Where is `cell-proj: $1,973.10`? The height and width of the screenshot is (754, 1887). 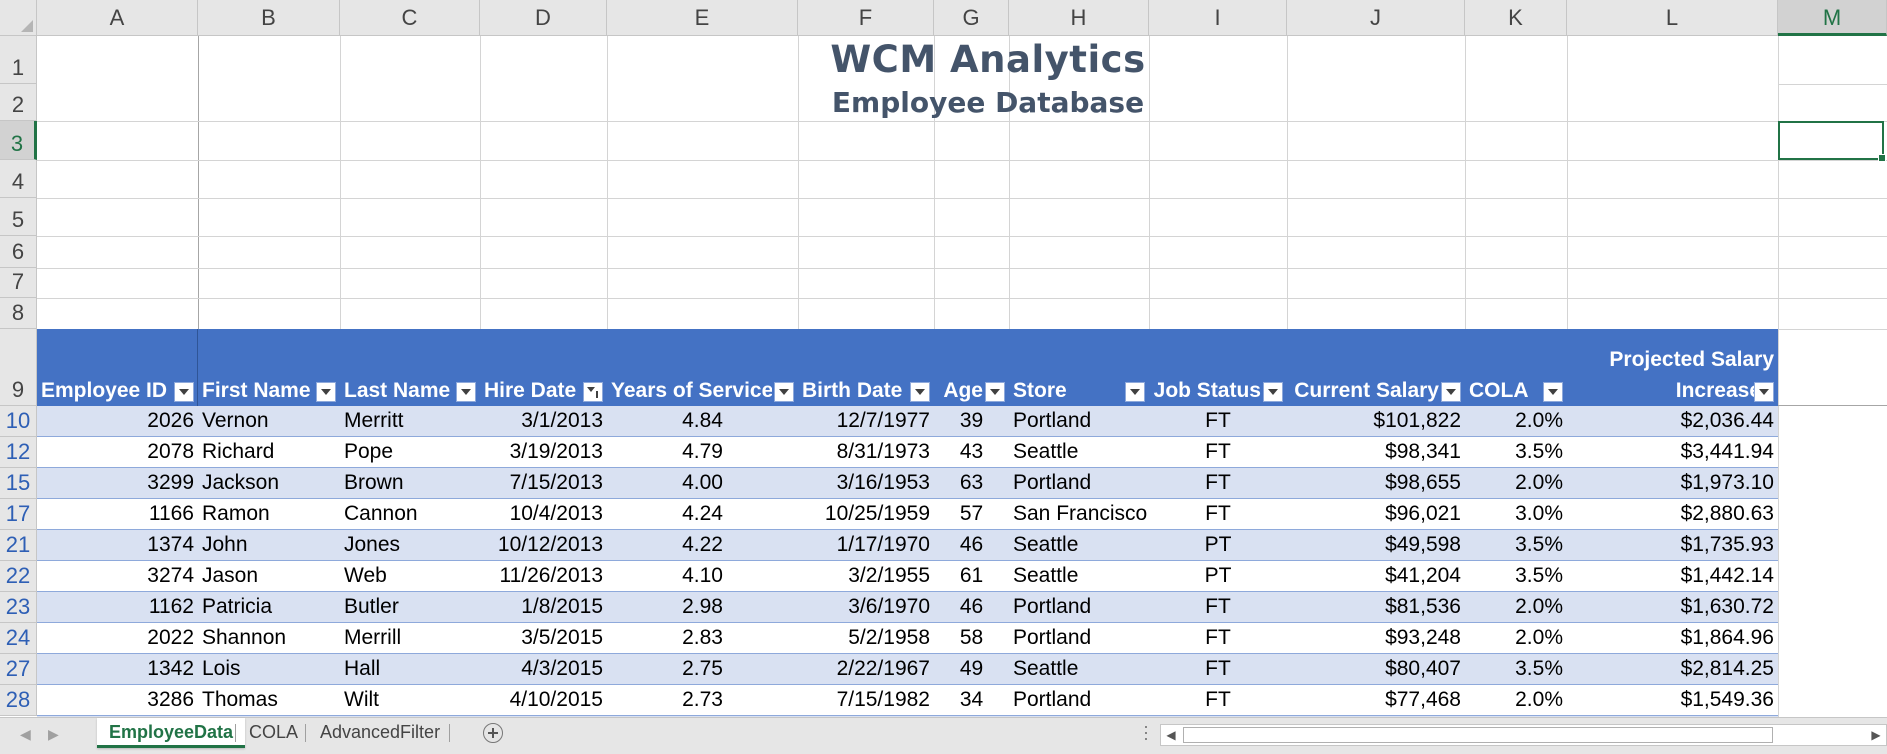 cell-proj: $1,973.10 is located at coordinates (1672, 483).